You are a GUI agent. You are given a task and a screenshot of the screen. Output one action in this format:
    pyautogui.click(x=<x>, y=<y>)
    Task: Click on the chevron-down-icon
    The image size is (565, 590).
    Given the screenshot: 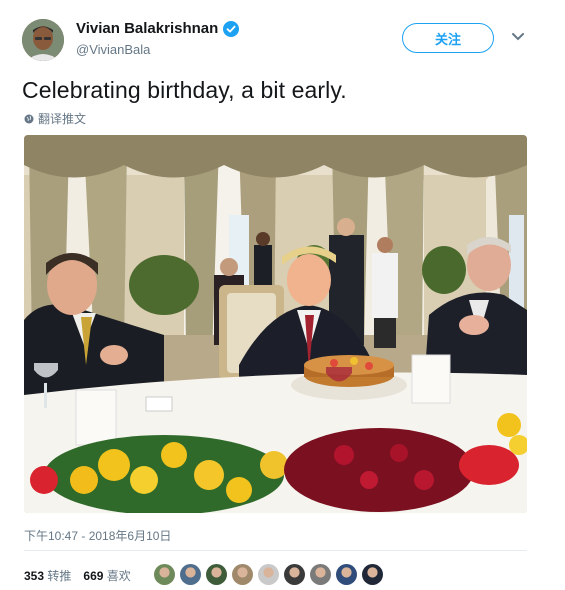 What is the action you would take?
    pyautogui.click(x=518, y=37)
    